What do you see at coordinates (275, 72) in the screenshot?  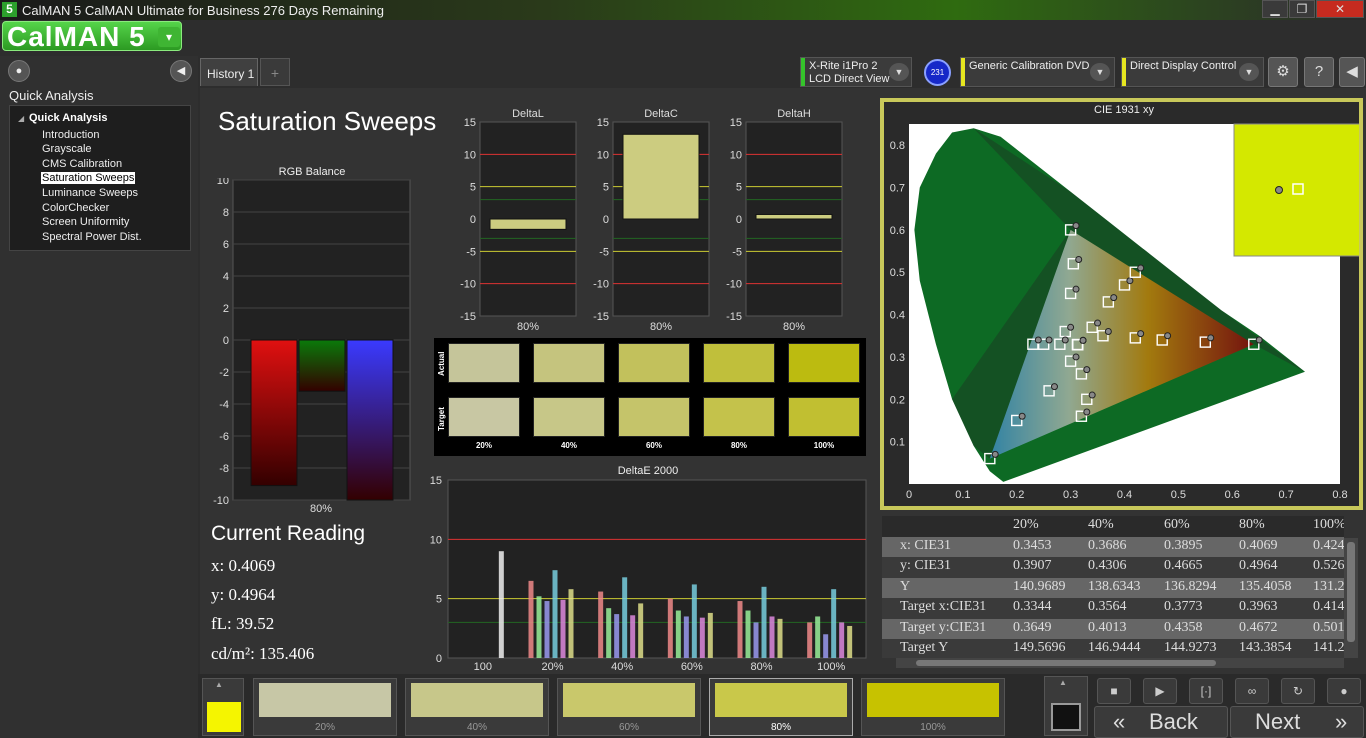 I see `add-tab-button: +` at bounding box center [275, 72].